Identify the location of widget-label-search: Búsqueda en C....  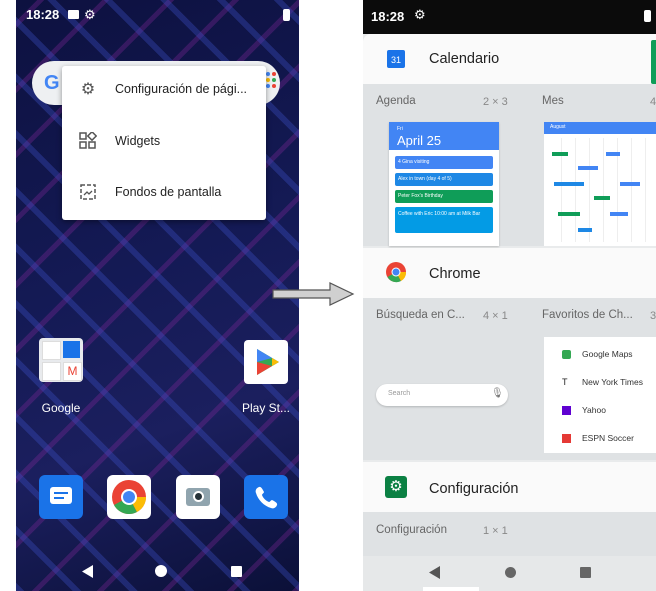
(420, 315).